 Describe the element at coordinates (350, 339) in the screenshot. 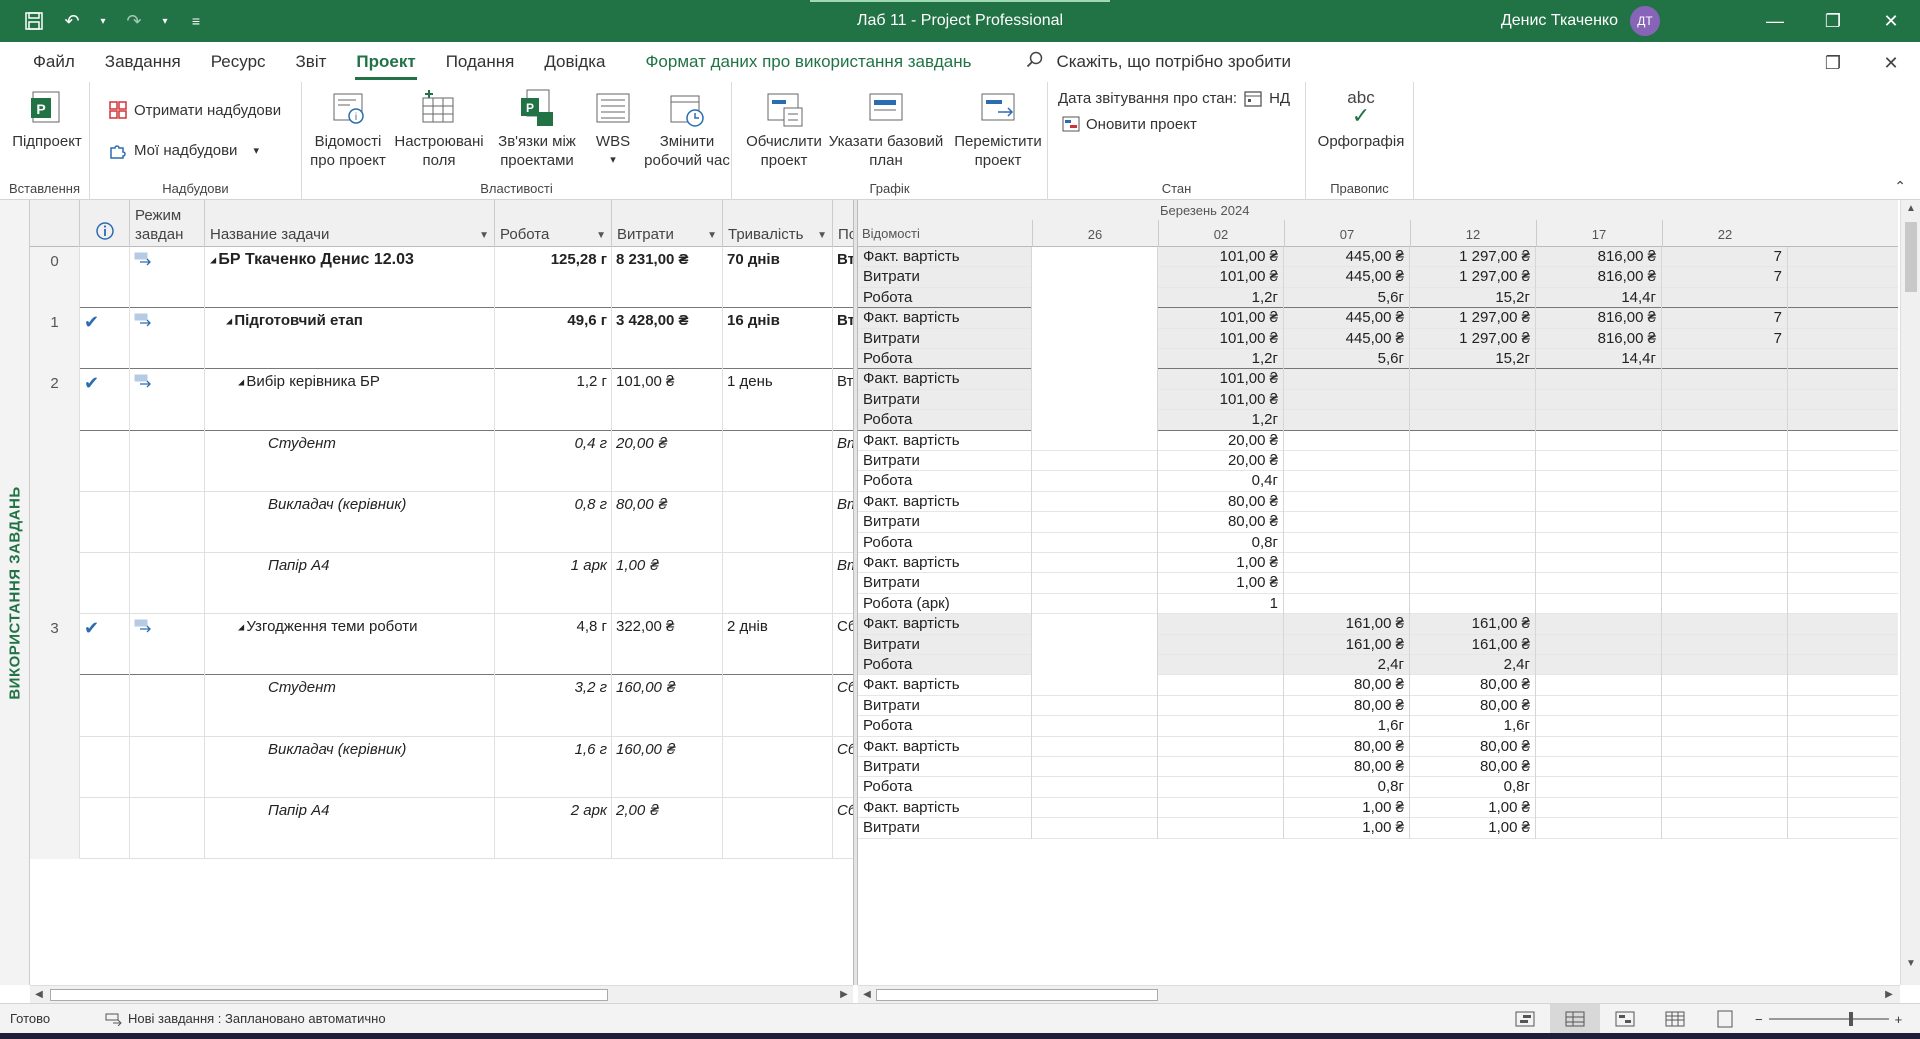

I see `task-name-cell: ◢ Підготовчий етап` at that location.